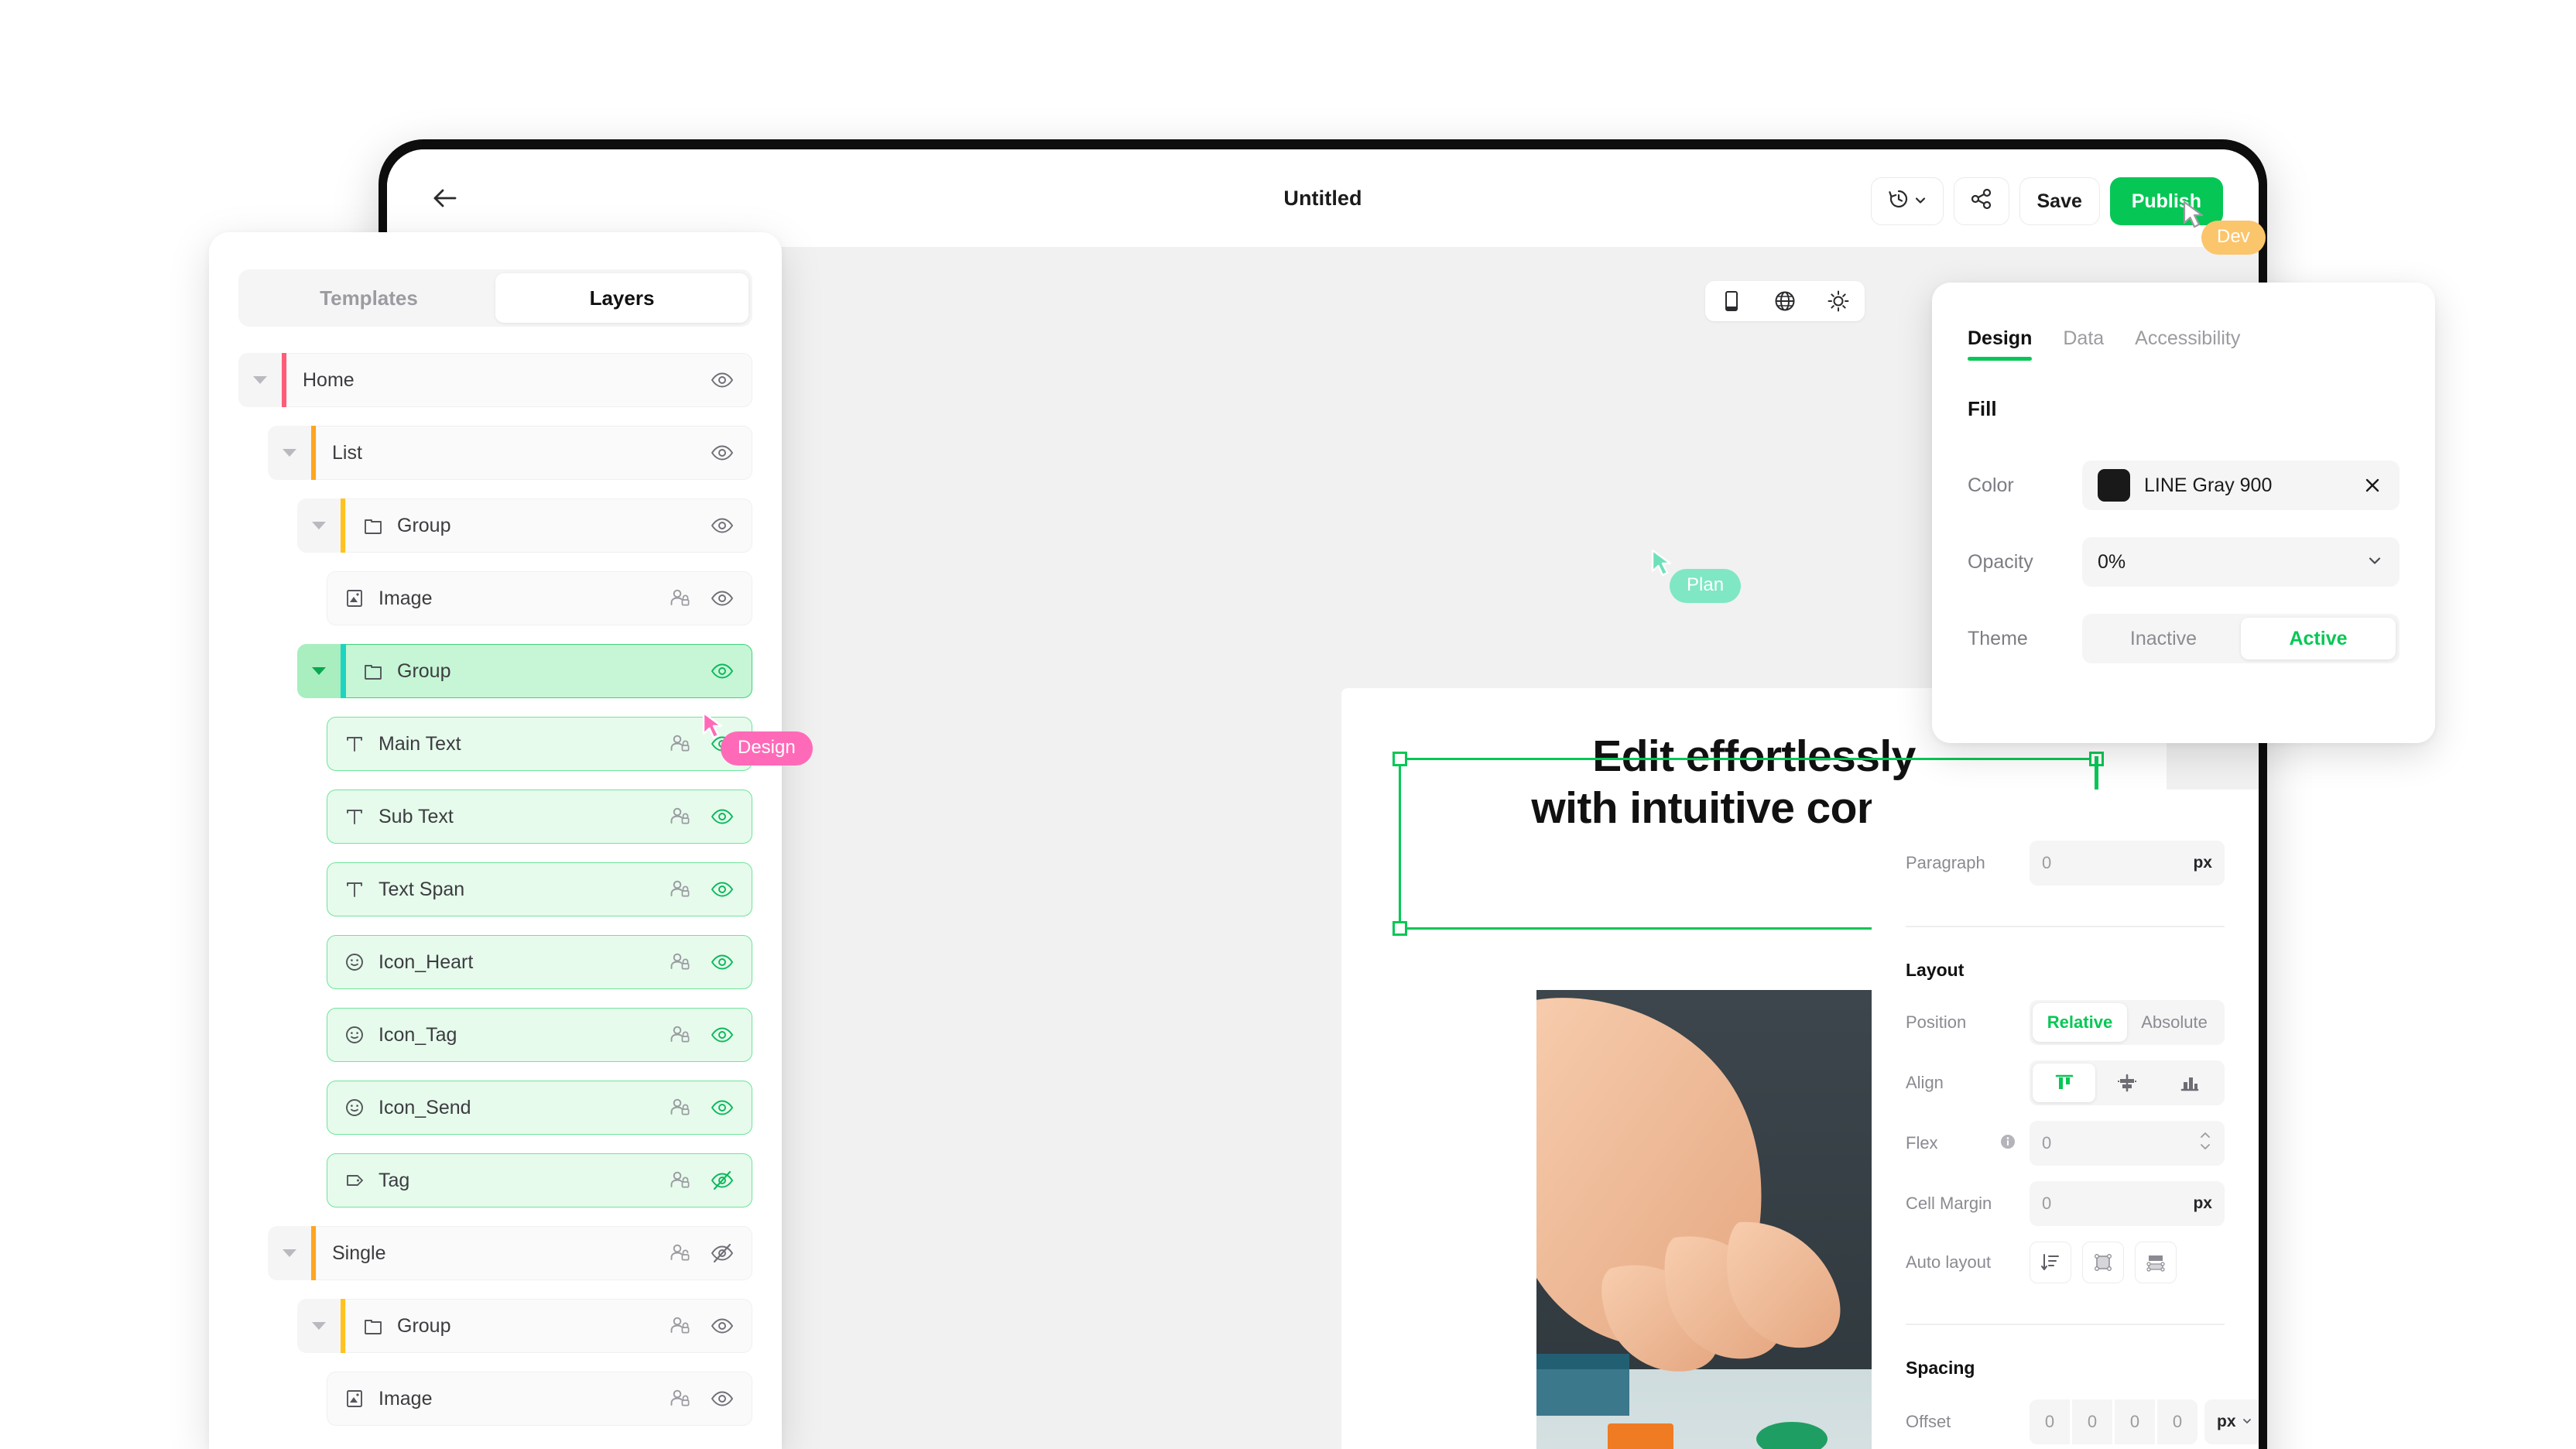 Image resolution: width=2576 pixels, height=1449 pixels. Describe the element at coordinates (519, 380) in the screenshot. I see `layer-row-body: Home` at that location.